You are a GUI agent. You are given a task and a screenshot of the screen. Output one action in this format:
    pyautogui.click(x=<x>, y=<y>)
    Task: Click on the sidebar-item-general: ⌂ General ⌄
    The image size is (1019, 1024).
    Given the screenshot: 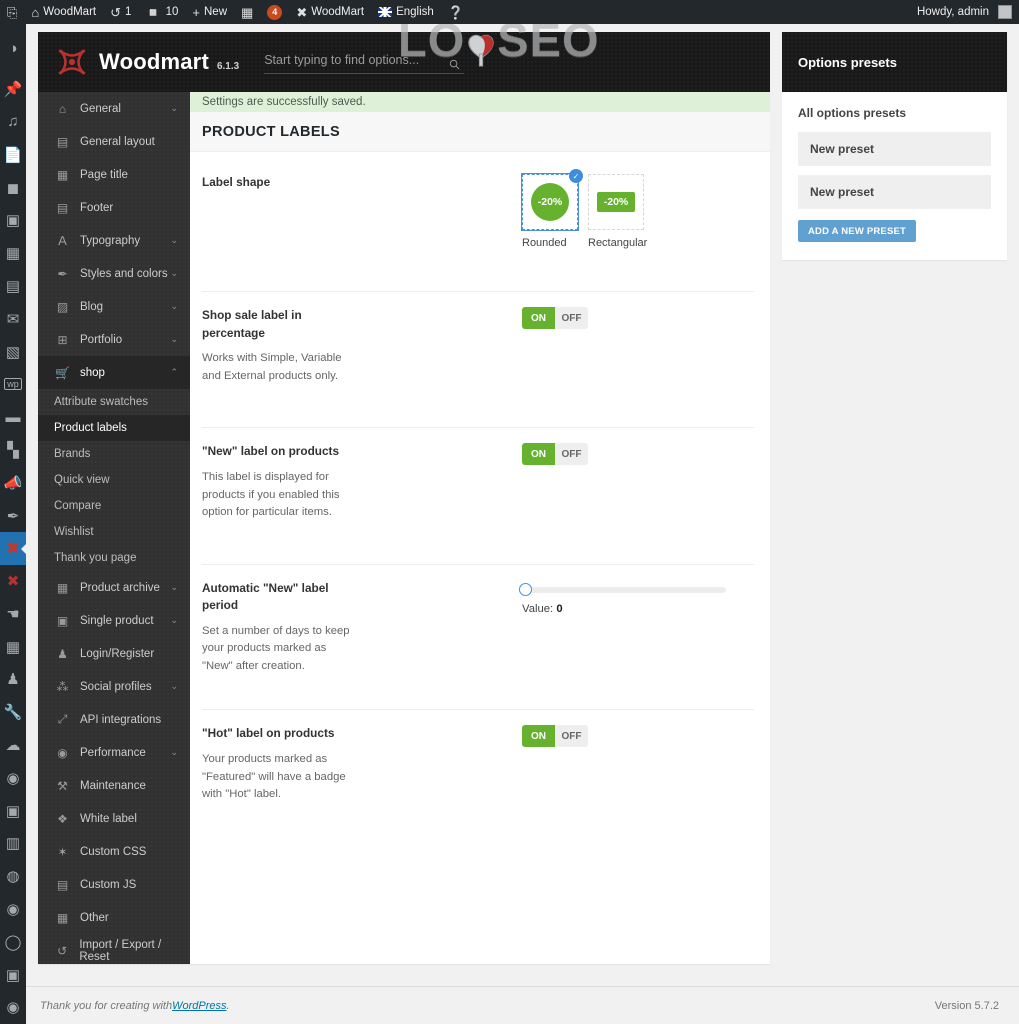 What is the action you would take?
    pyautogui.click(x=114, y=108)
    